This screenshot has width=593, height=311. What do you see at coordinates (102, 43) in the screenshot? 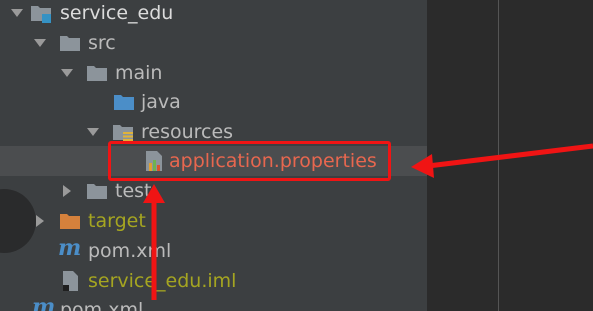
I see `tree-label-src: src` at bounding box center [102, 43].